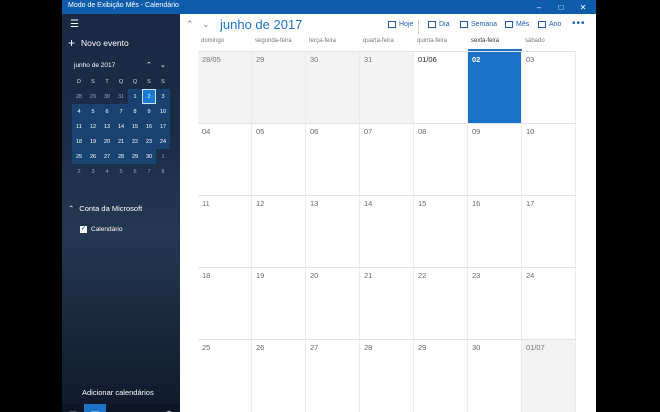 Image resolution: width=660 pixels, height=412 pixels. I want to click on day-cell: 26, so click(279, 376).